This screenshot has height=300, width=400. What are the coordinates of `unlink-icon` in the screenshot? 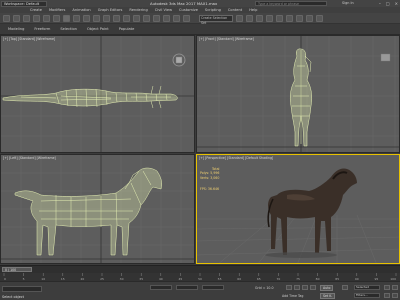 It's located at (36, 18).